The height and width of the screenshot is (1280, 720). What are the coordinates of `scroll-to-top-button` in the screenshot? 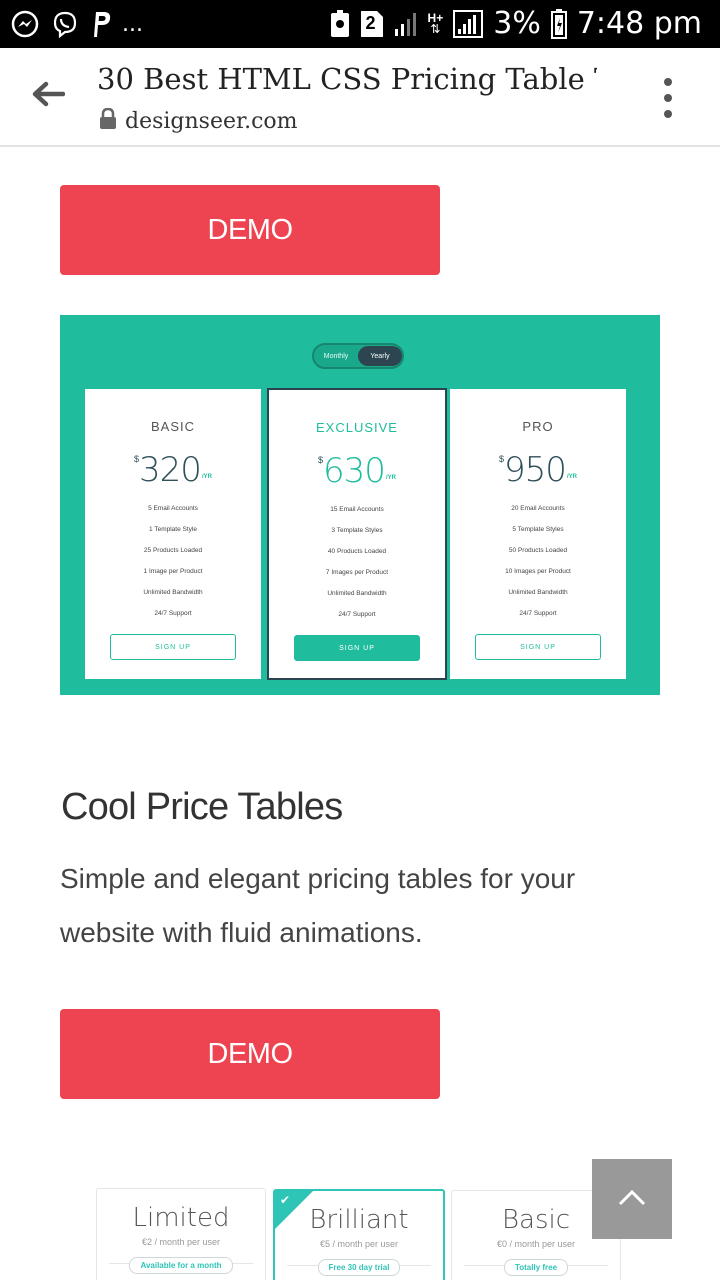 It's located at (632, 1199).